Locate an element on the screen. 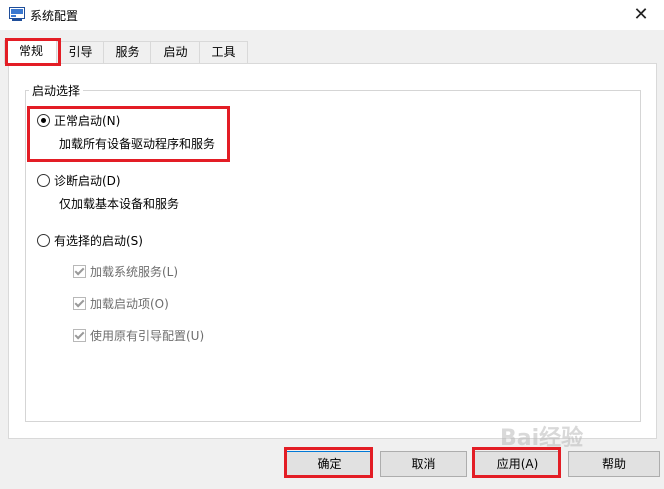 This screenshot has height=489, width=664. selective-startup-radio: 有选择的启动(S) is located at coordinates (90, 240).